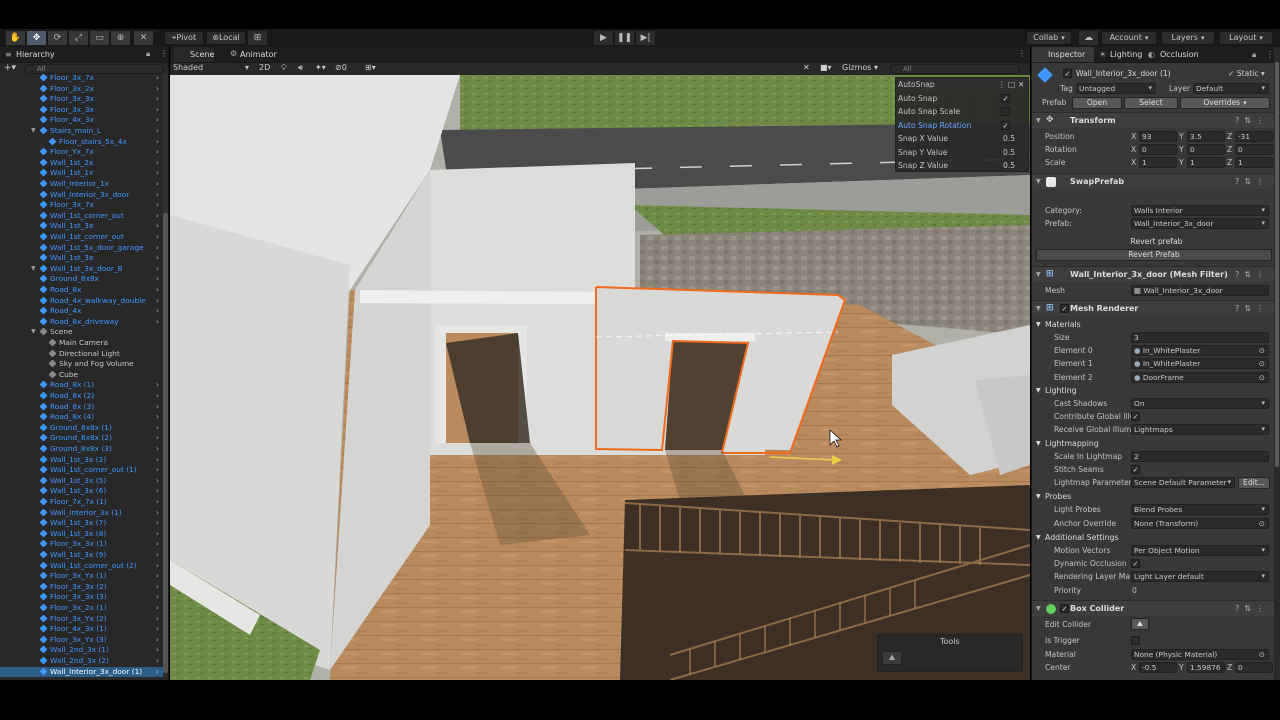 This screenshot has width=1280, height=720. I want to click on autosnap-menu-icon: ⋮, so click(1002, 84).